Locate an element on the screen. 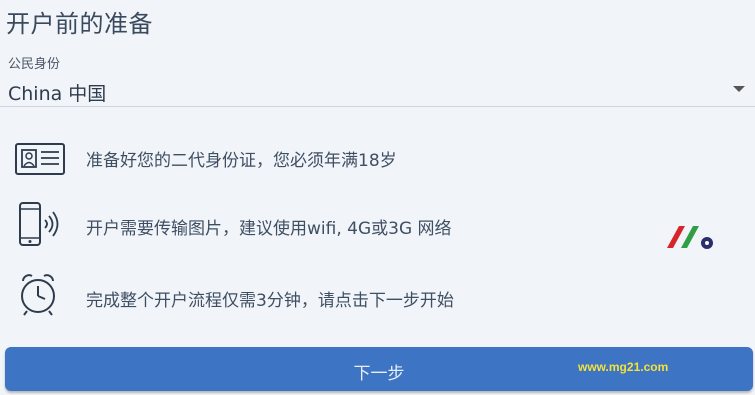 The width and height of the screenshot is (755, 395). page-title: 开户前的准备 is located at coordinates (79, 24).